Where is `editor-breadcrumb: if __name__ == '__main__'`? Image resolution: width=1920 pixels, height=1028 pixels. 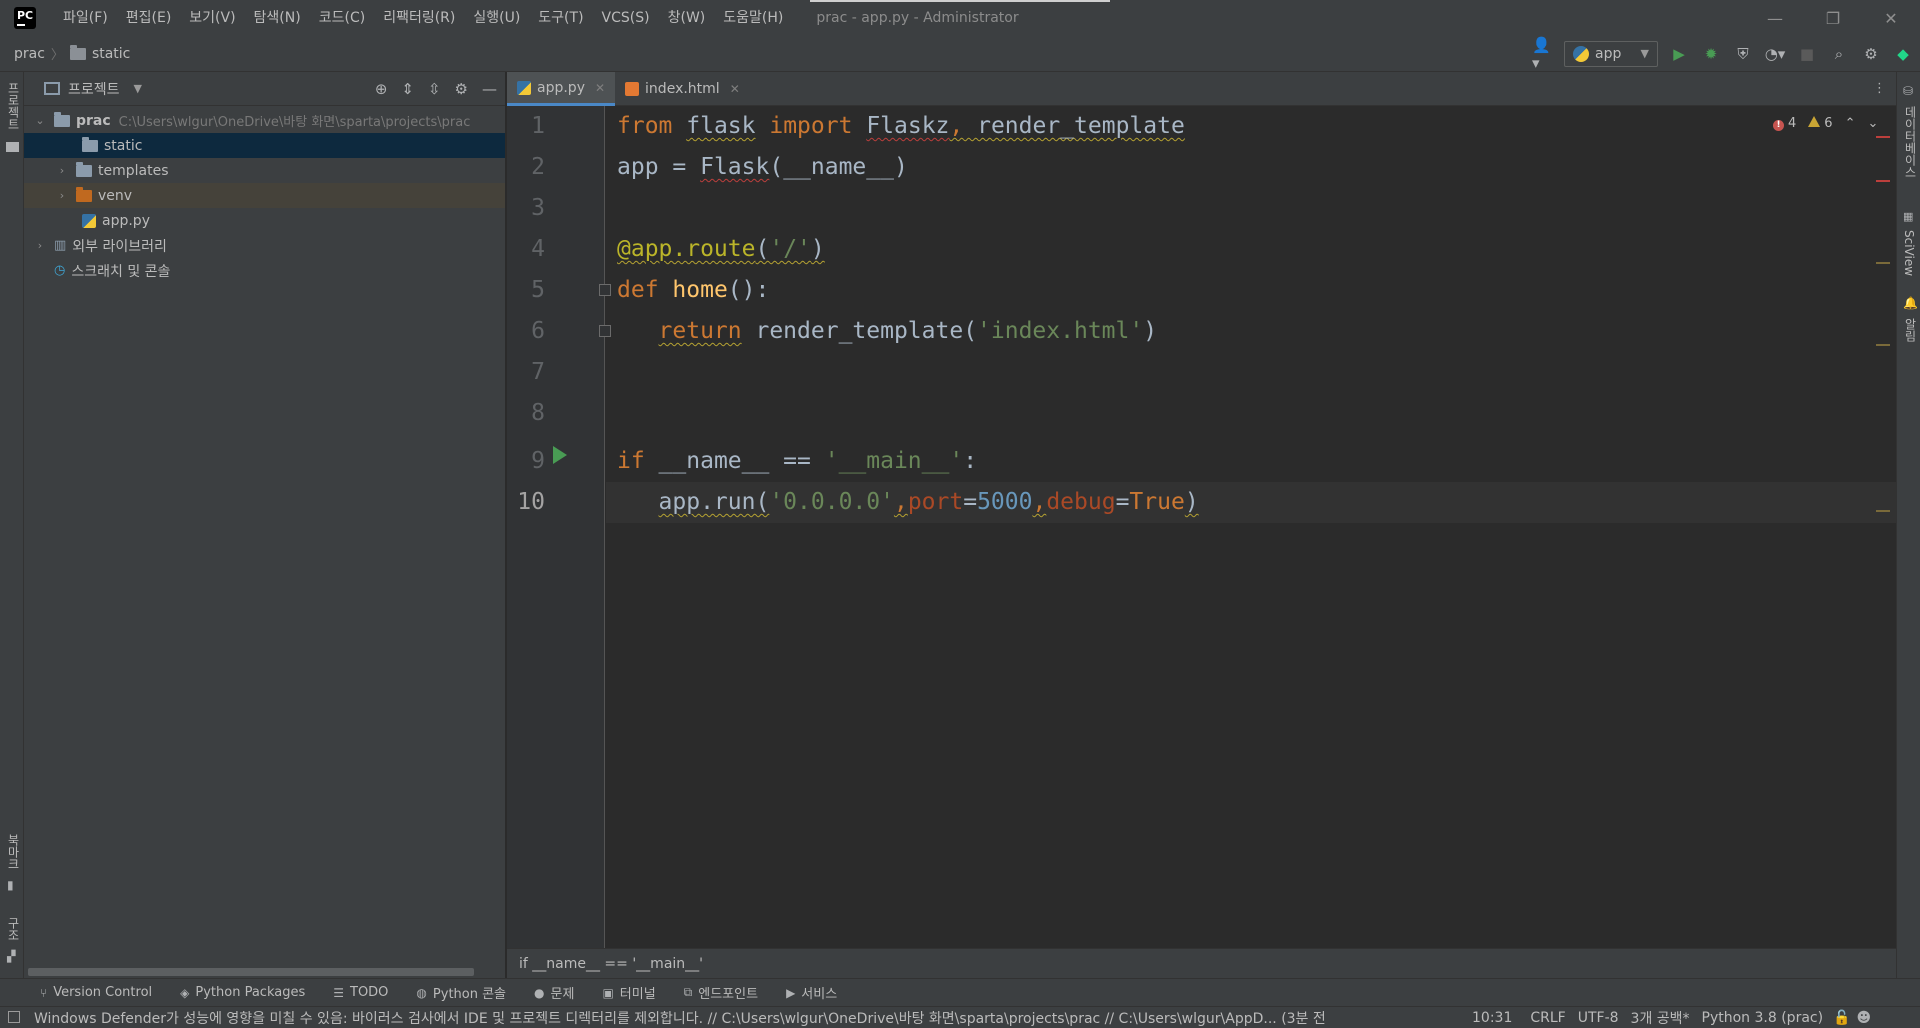 editor-breadcrumb: if __name__ == '__main__' is located at coordinates (1201, 963).